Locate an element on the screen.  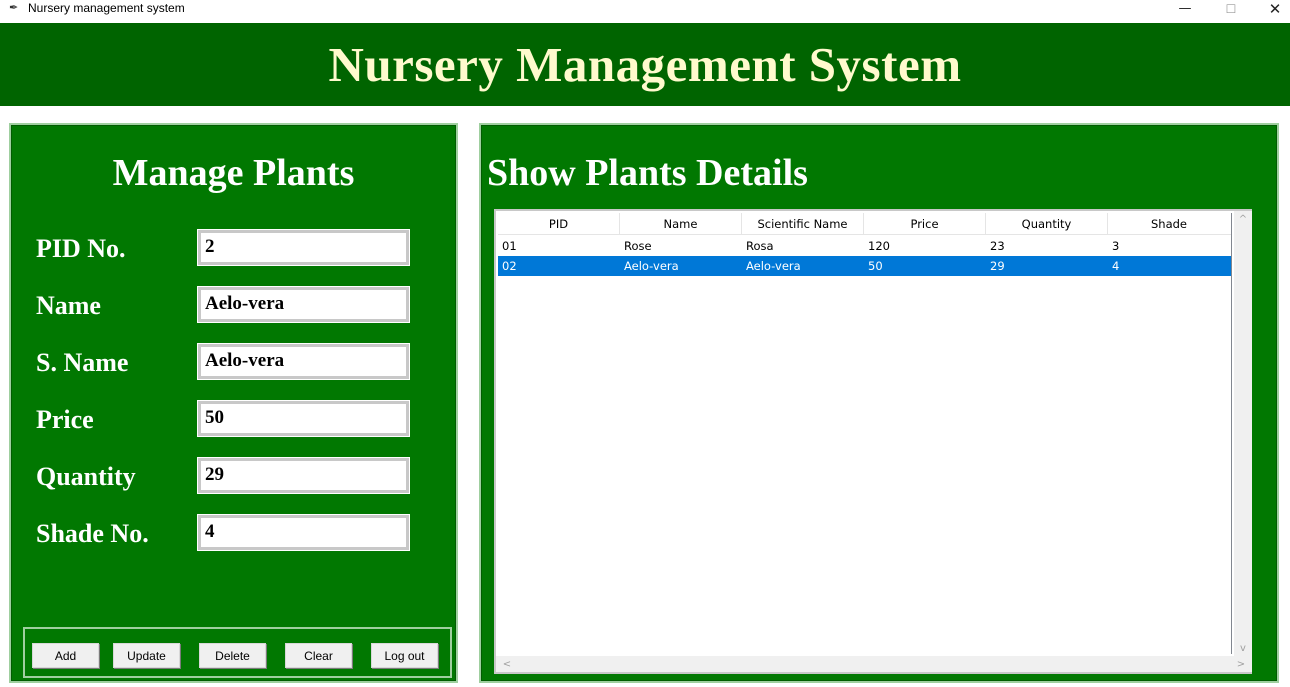
cell-quantity: 29 is located at coordinates (997, 266).